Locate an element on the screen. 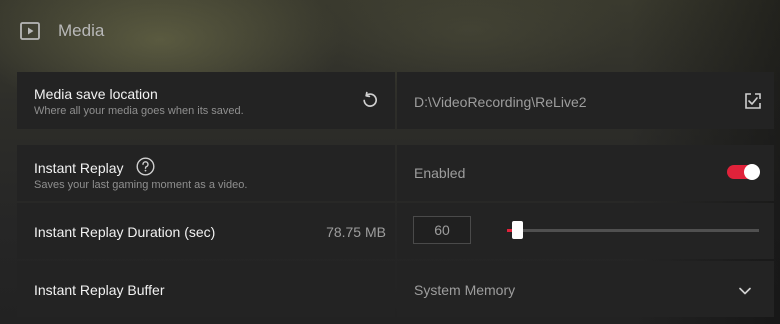 The height and width of the screenshot is (324, 780). reset-icon is located at coordinates (370, 102).